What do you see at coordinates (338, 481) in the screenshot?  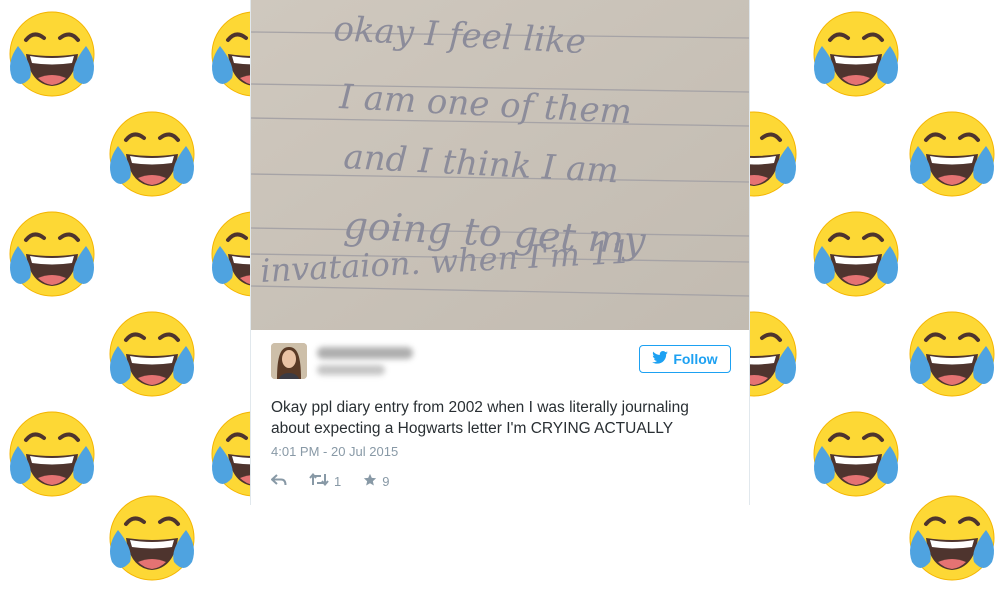 I see `retweet-count: 1` at bounding box center [338, 481].